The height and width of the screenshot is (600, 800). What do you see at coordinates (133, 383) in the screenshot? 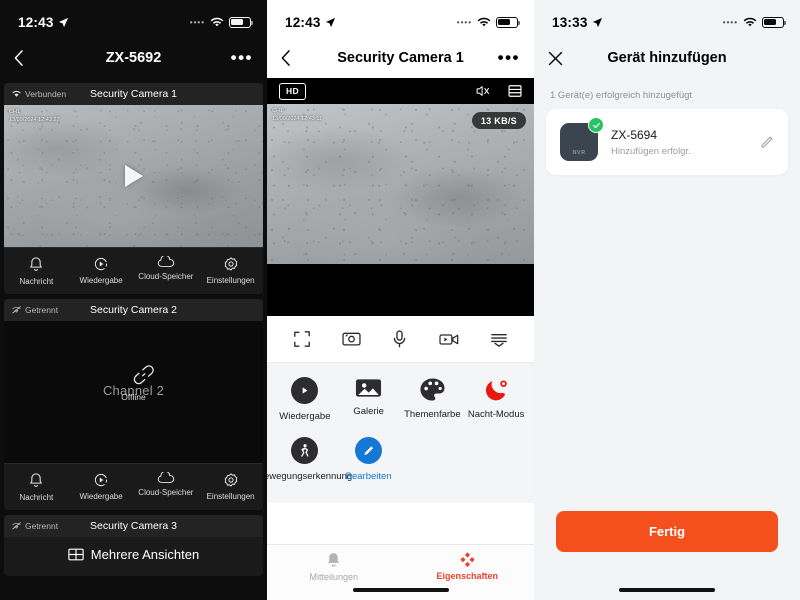
I see `offline-message: Channel 2 Offline` at bounding box center [133, 383].